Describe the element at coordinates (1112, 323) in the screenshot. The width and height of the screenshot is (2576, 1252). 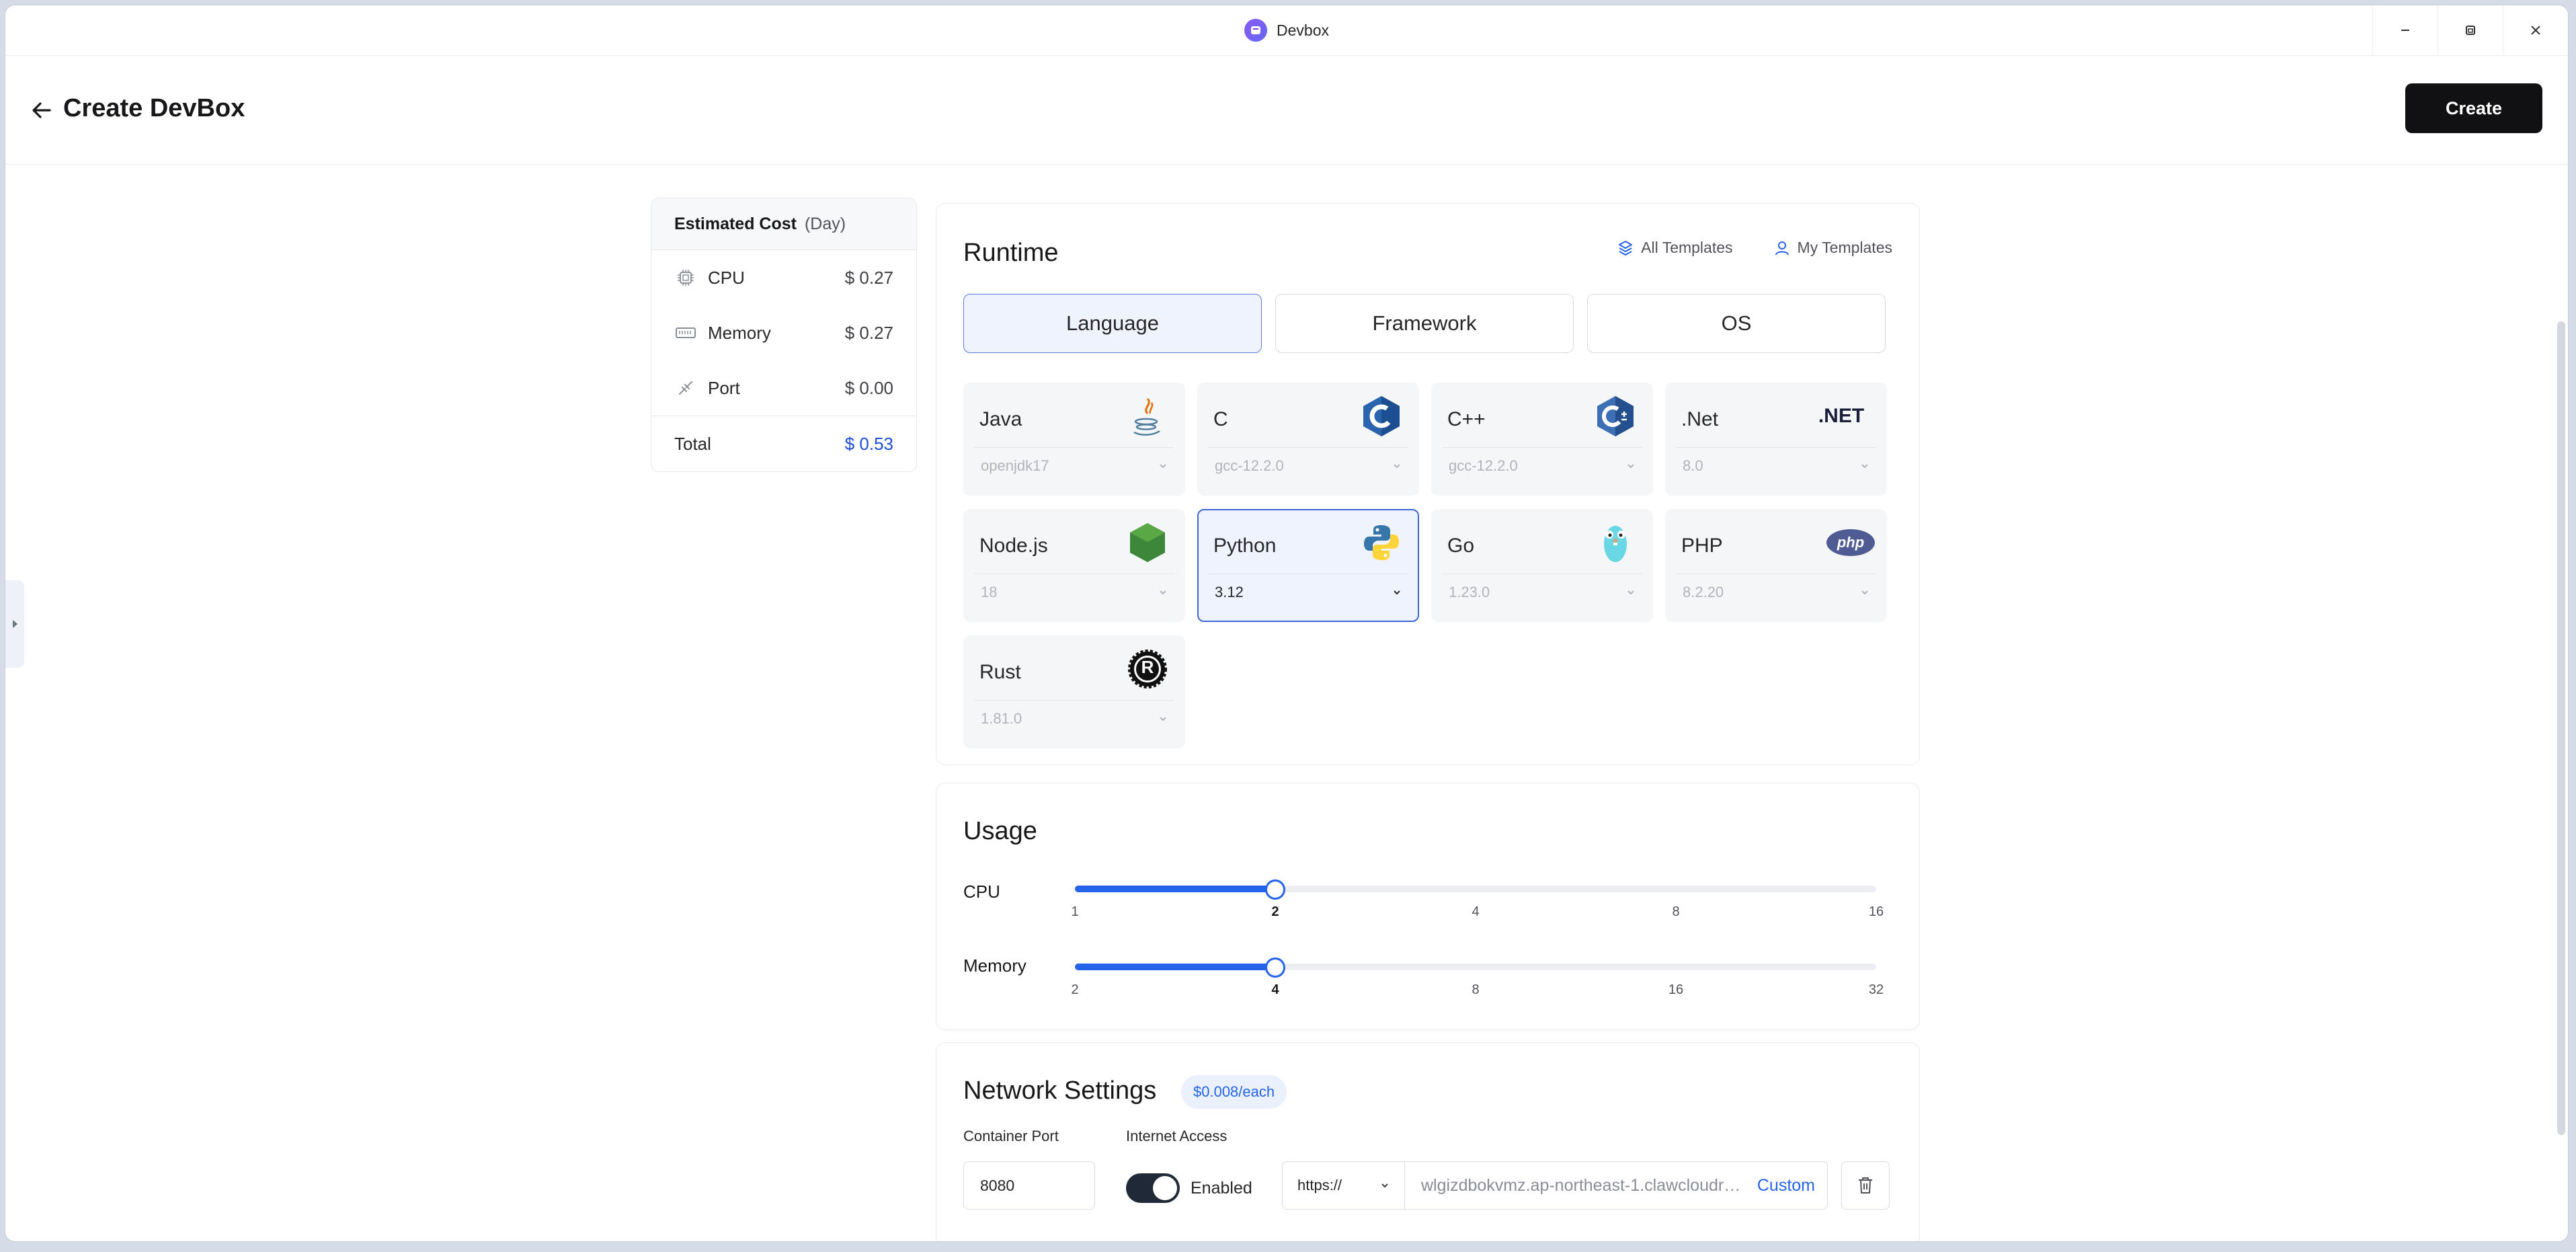
I see `tab-language: Language` at that location.